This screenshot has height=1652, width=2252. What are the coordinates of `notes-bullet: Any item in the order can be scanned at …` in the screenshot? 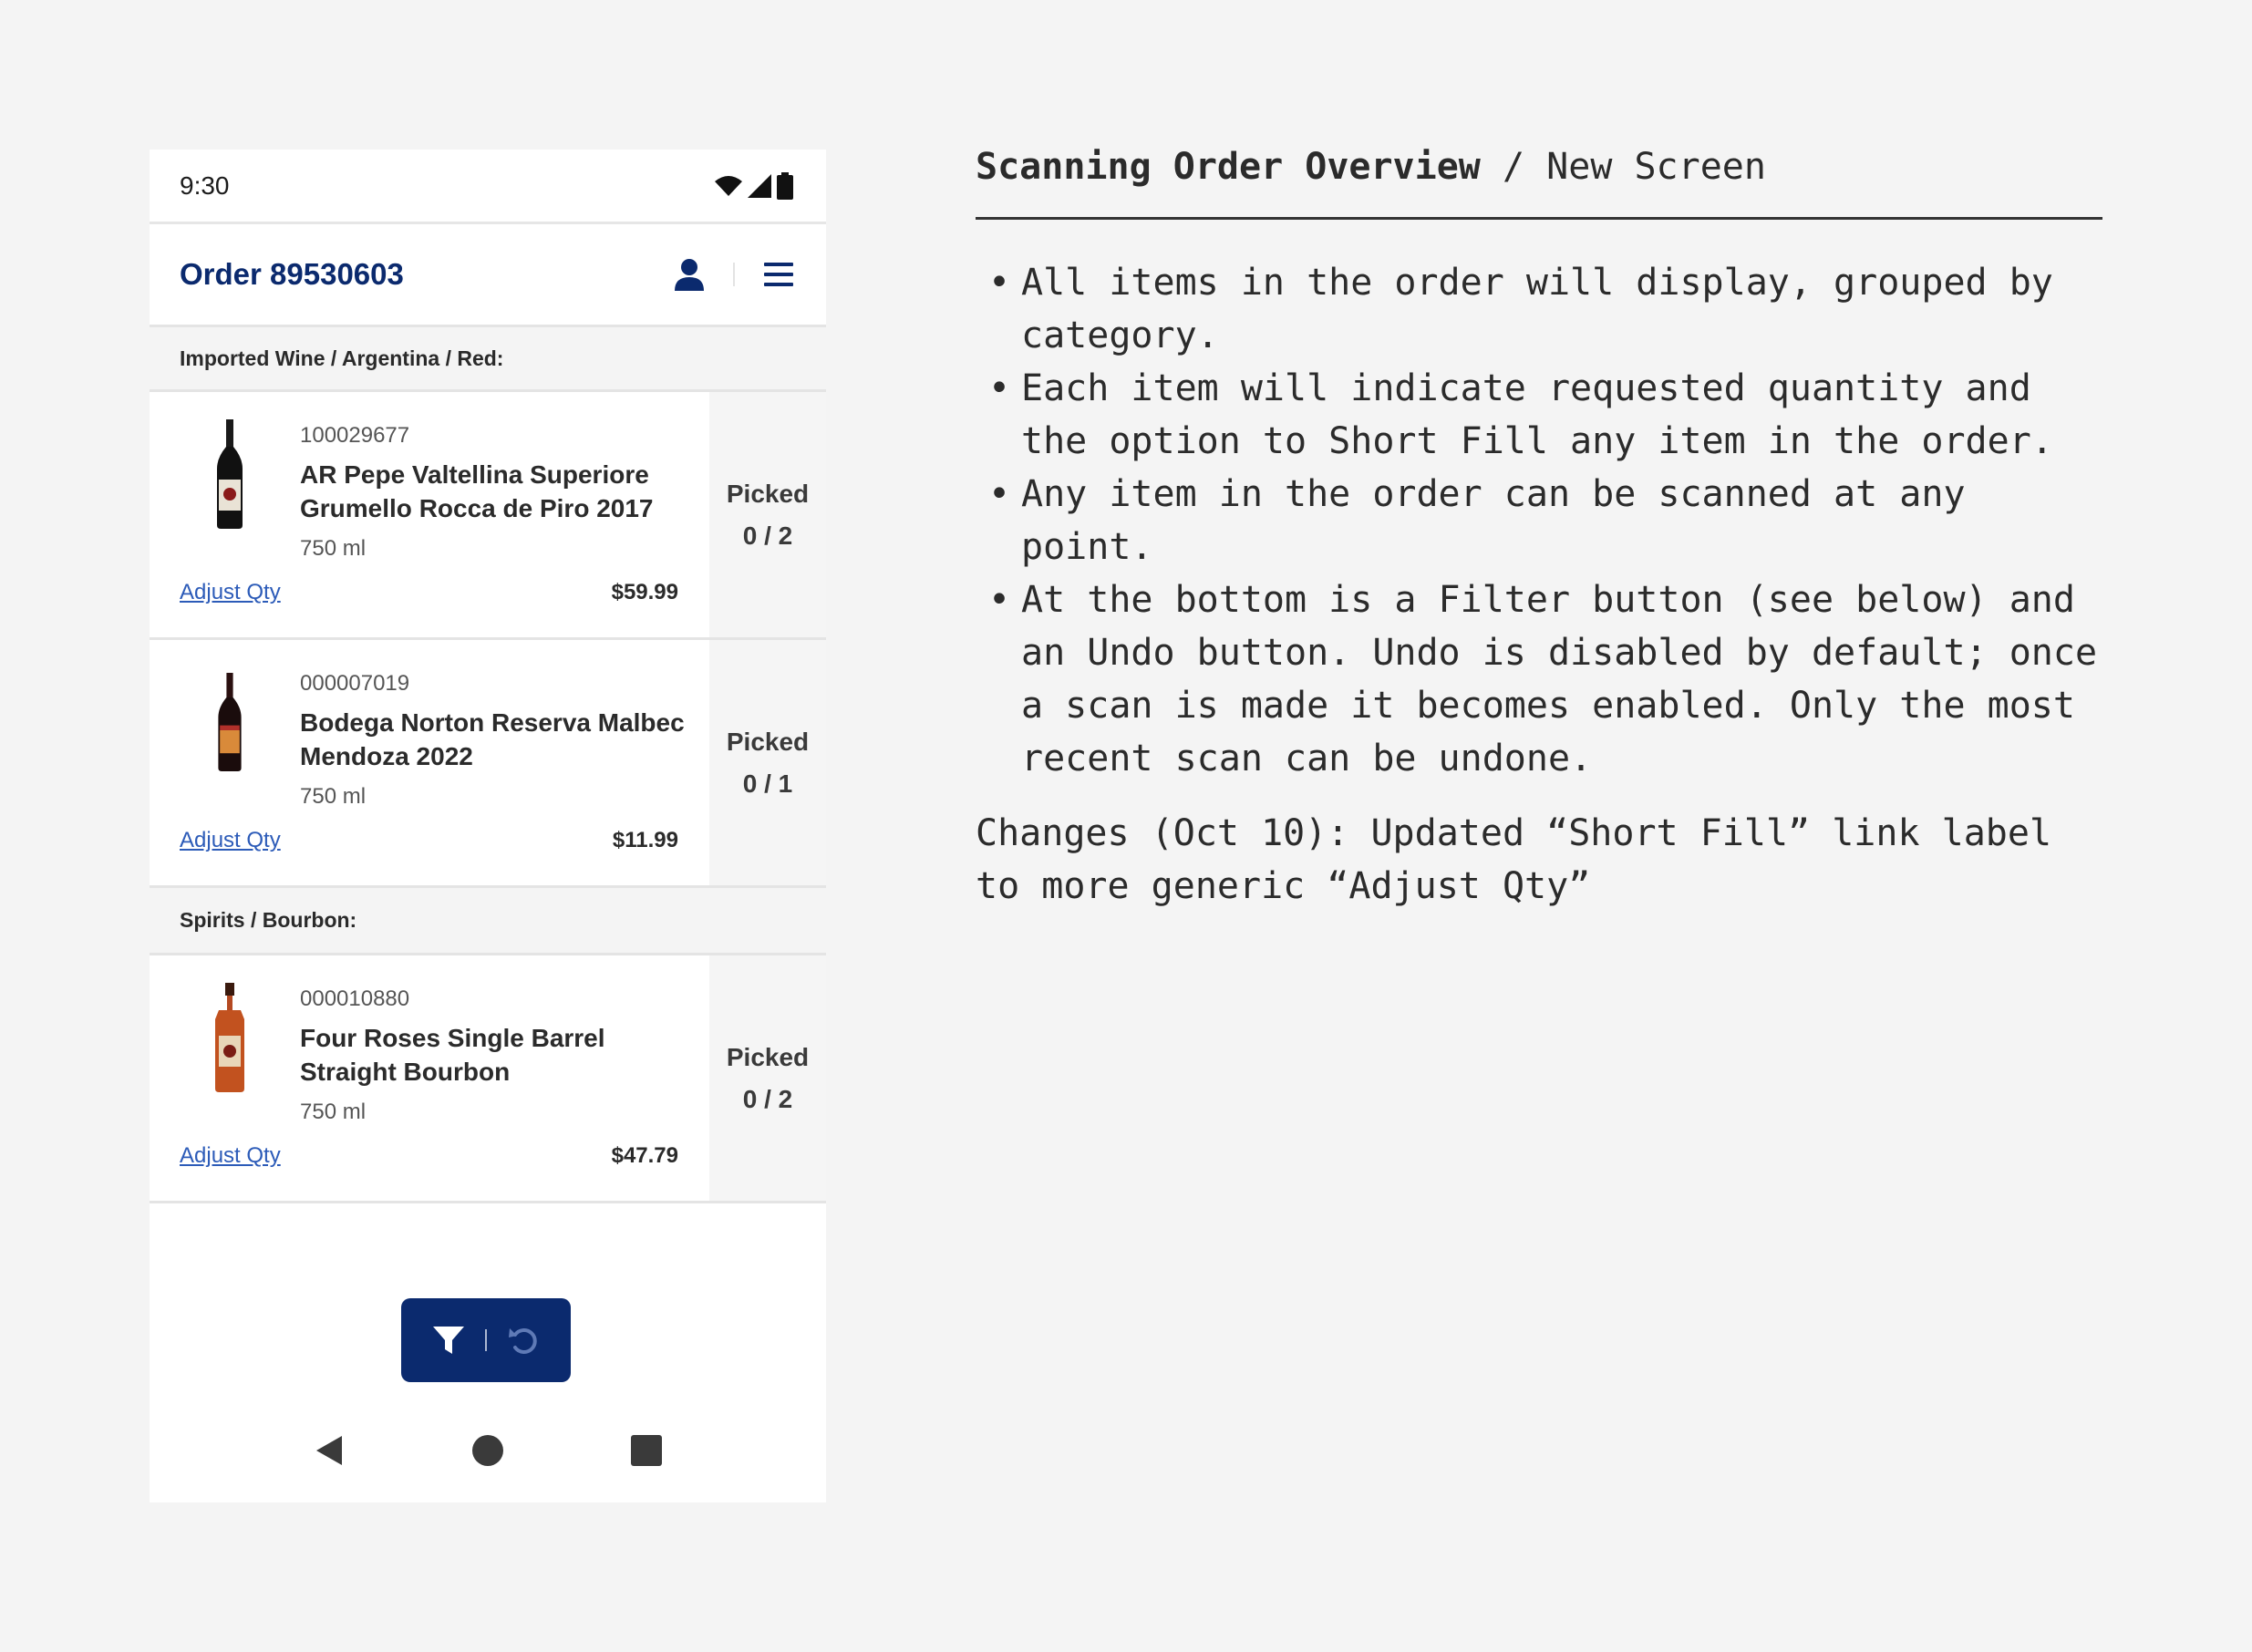 It's located at (1539, 520).